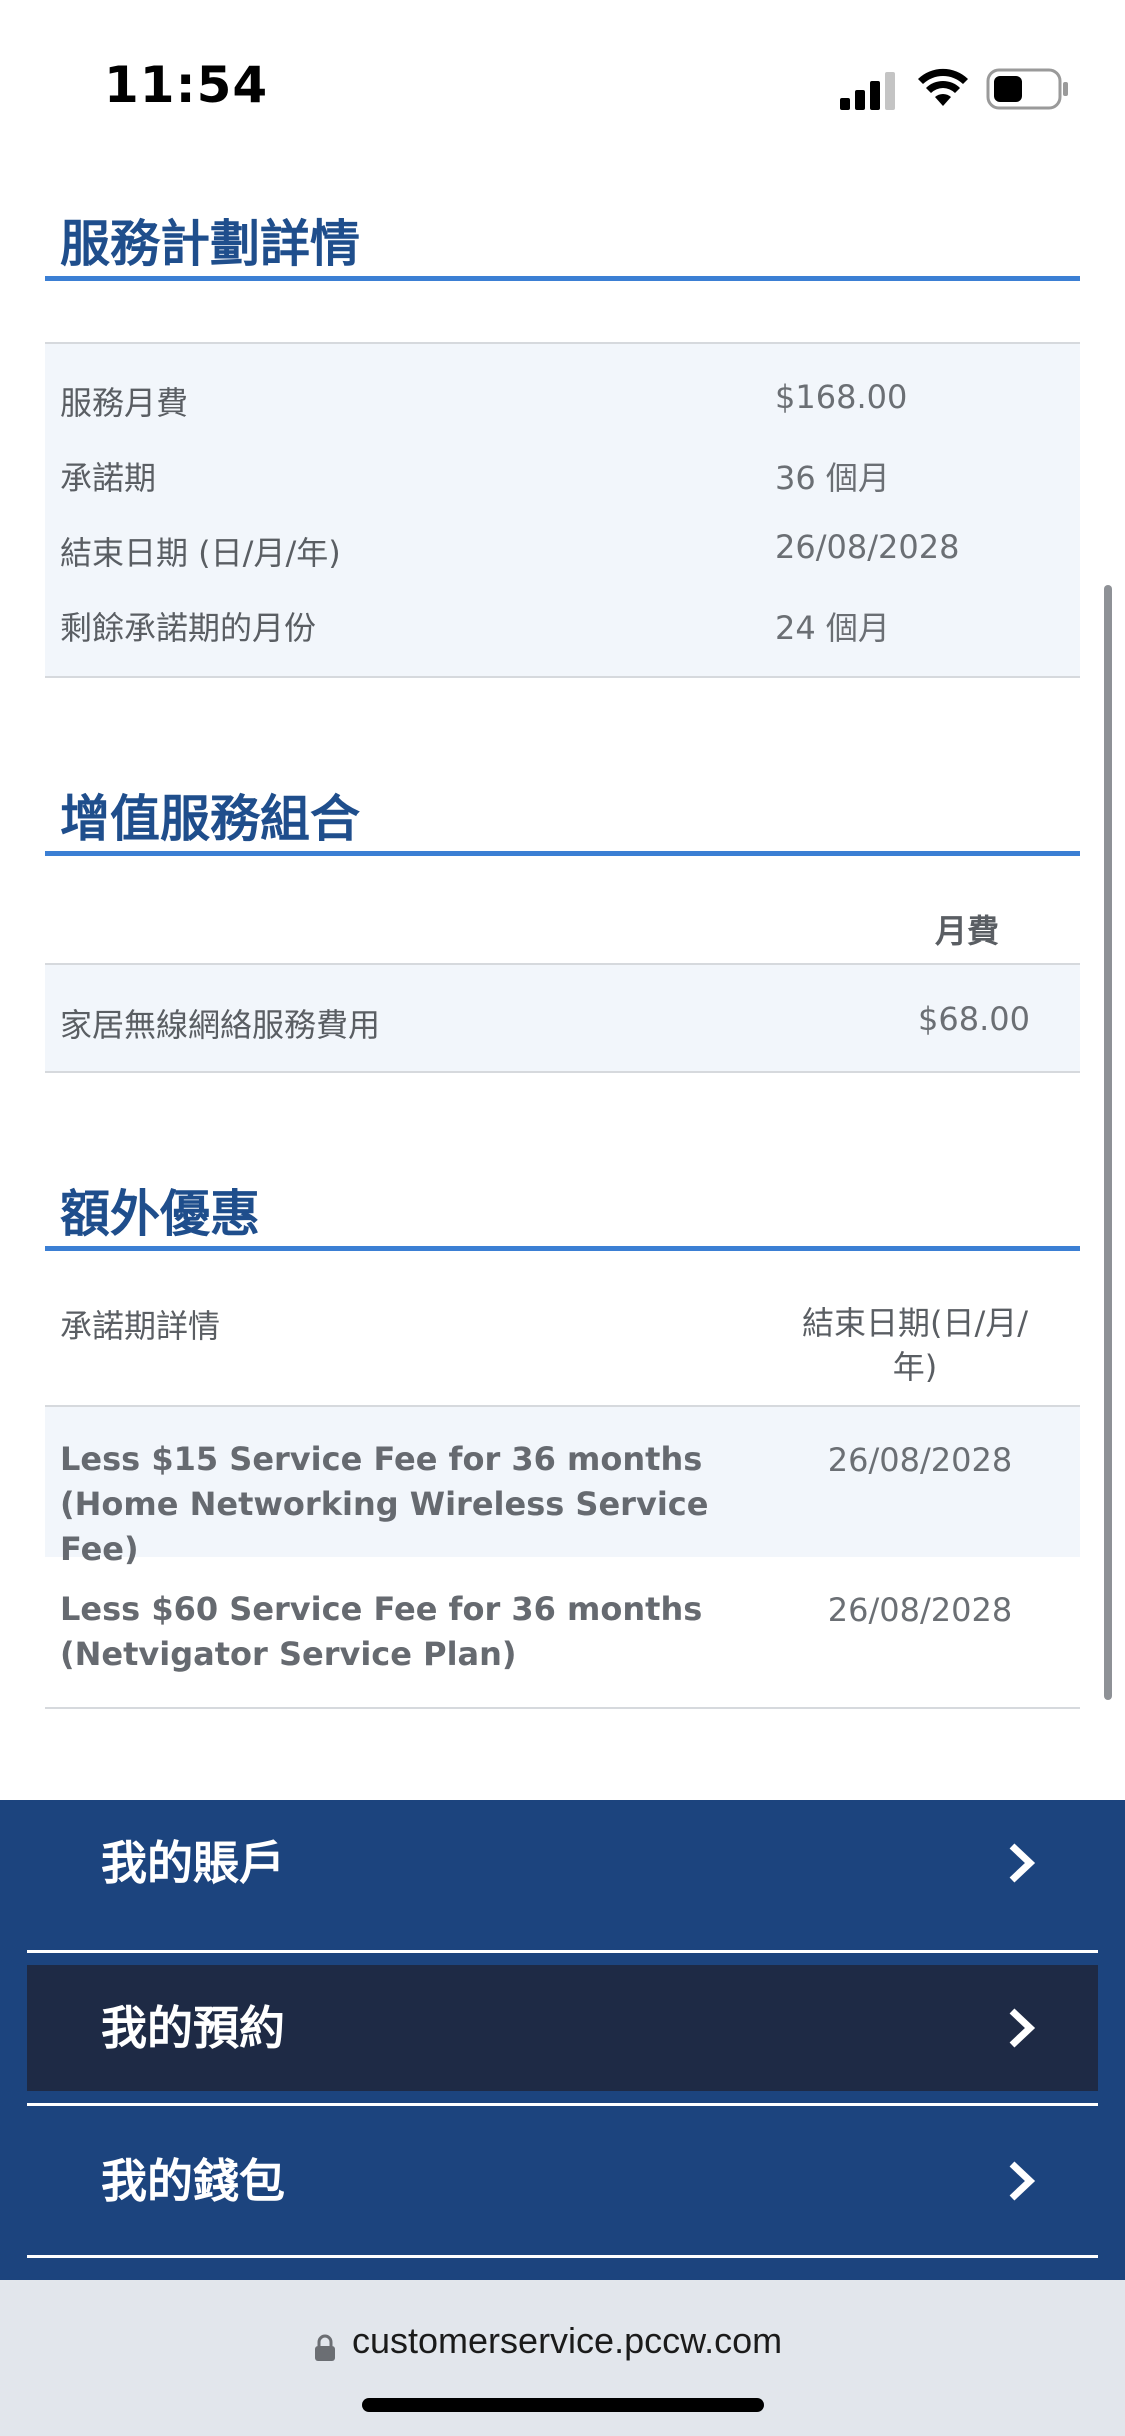 Image resolution: width=1125 pixels, height=2436 pixels. What do you see at coordinates (867, 91) in the screenshot?
I see `cellular-signal-icon` at bounding box center [867, 91].